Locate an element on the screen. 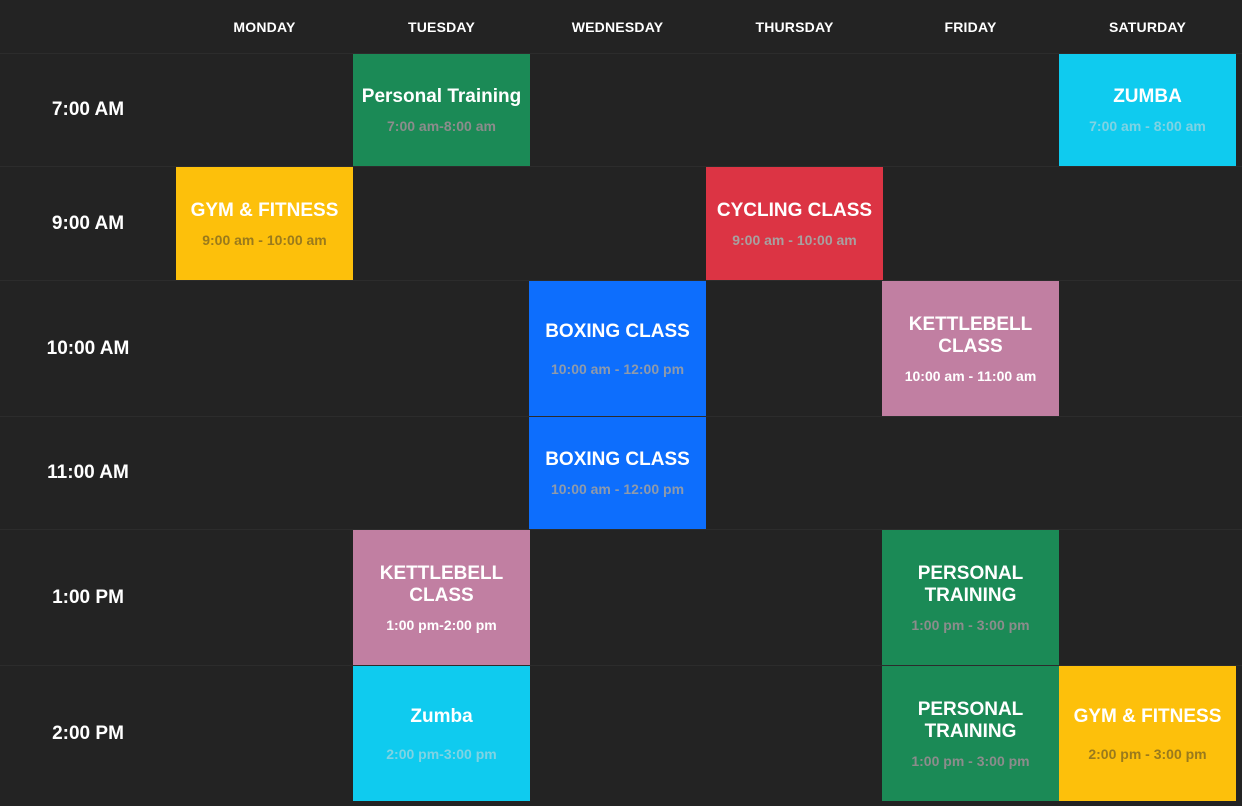 Image resolution: width=1242 pixels, height=806 pixels. class-event: KETTLEBELL CLASS 1:00 pm-2:00 pm is located at coordinates (441, 597).